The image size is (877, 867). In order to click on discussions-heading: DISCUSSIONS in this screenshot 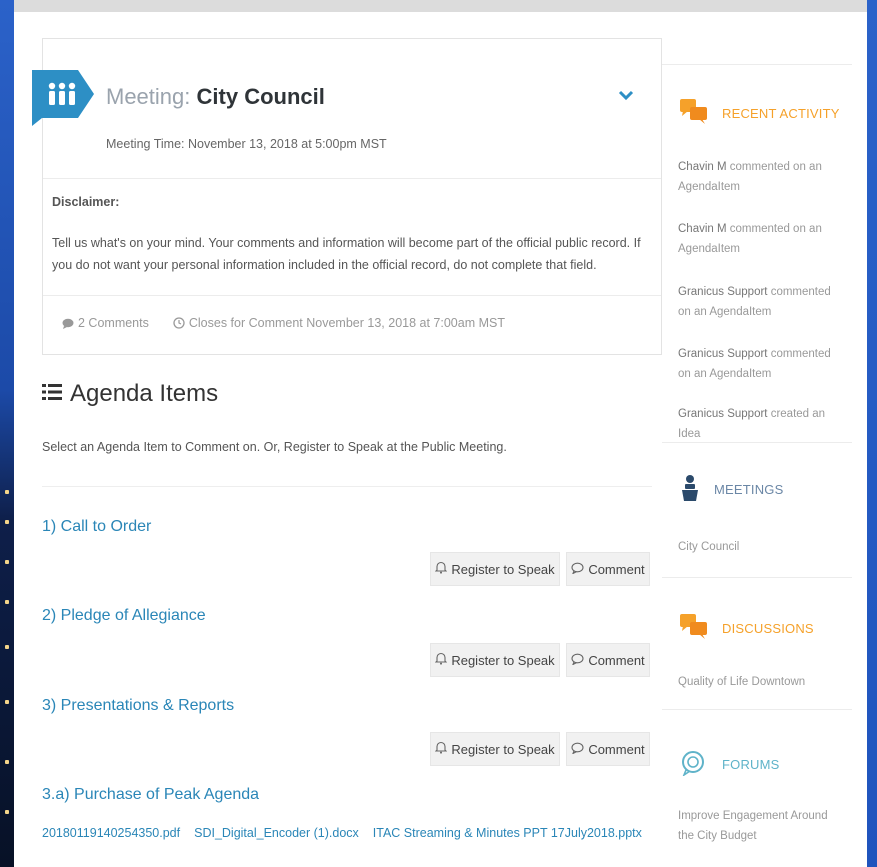, I will do `click(747, 628)`.